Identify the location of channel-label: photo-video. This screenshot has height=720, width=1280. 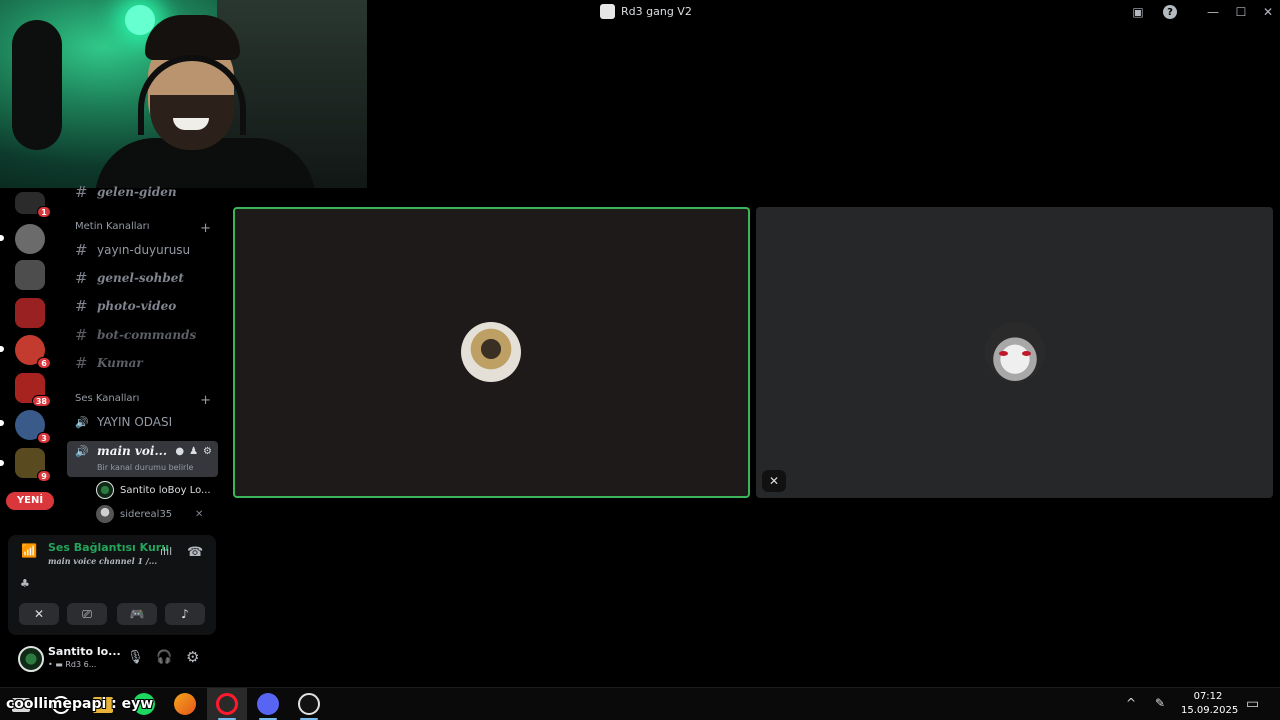
(137, 306).